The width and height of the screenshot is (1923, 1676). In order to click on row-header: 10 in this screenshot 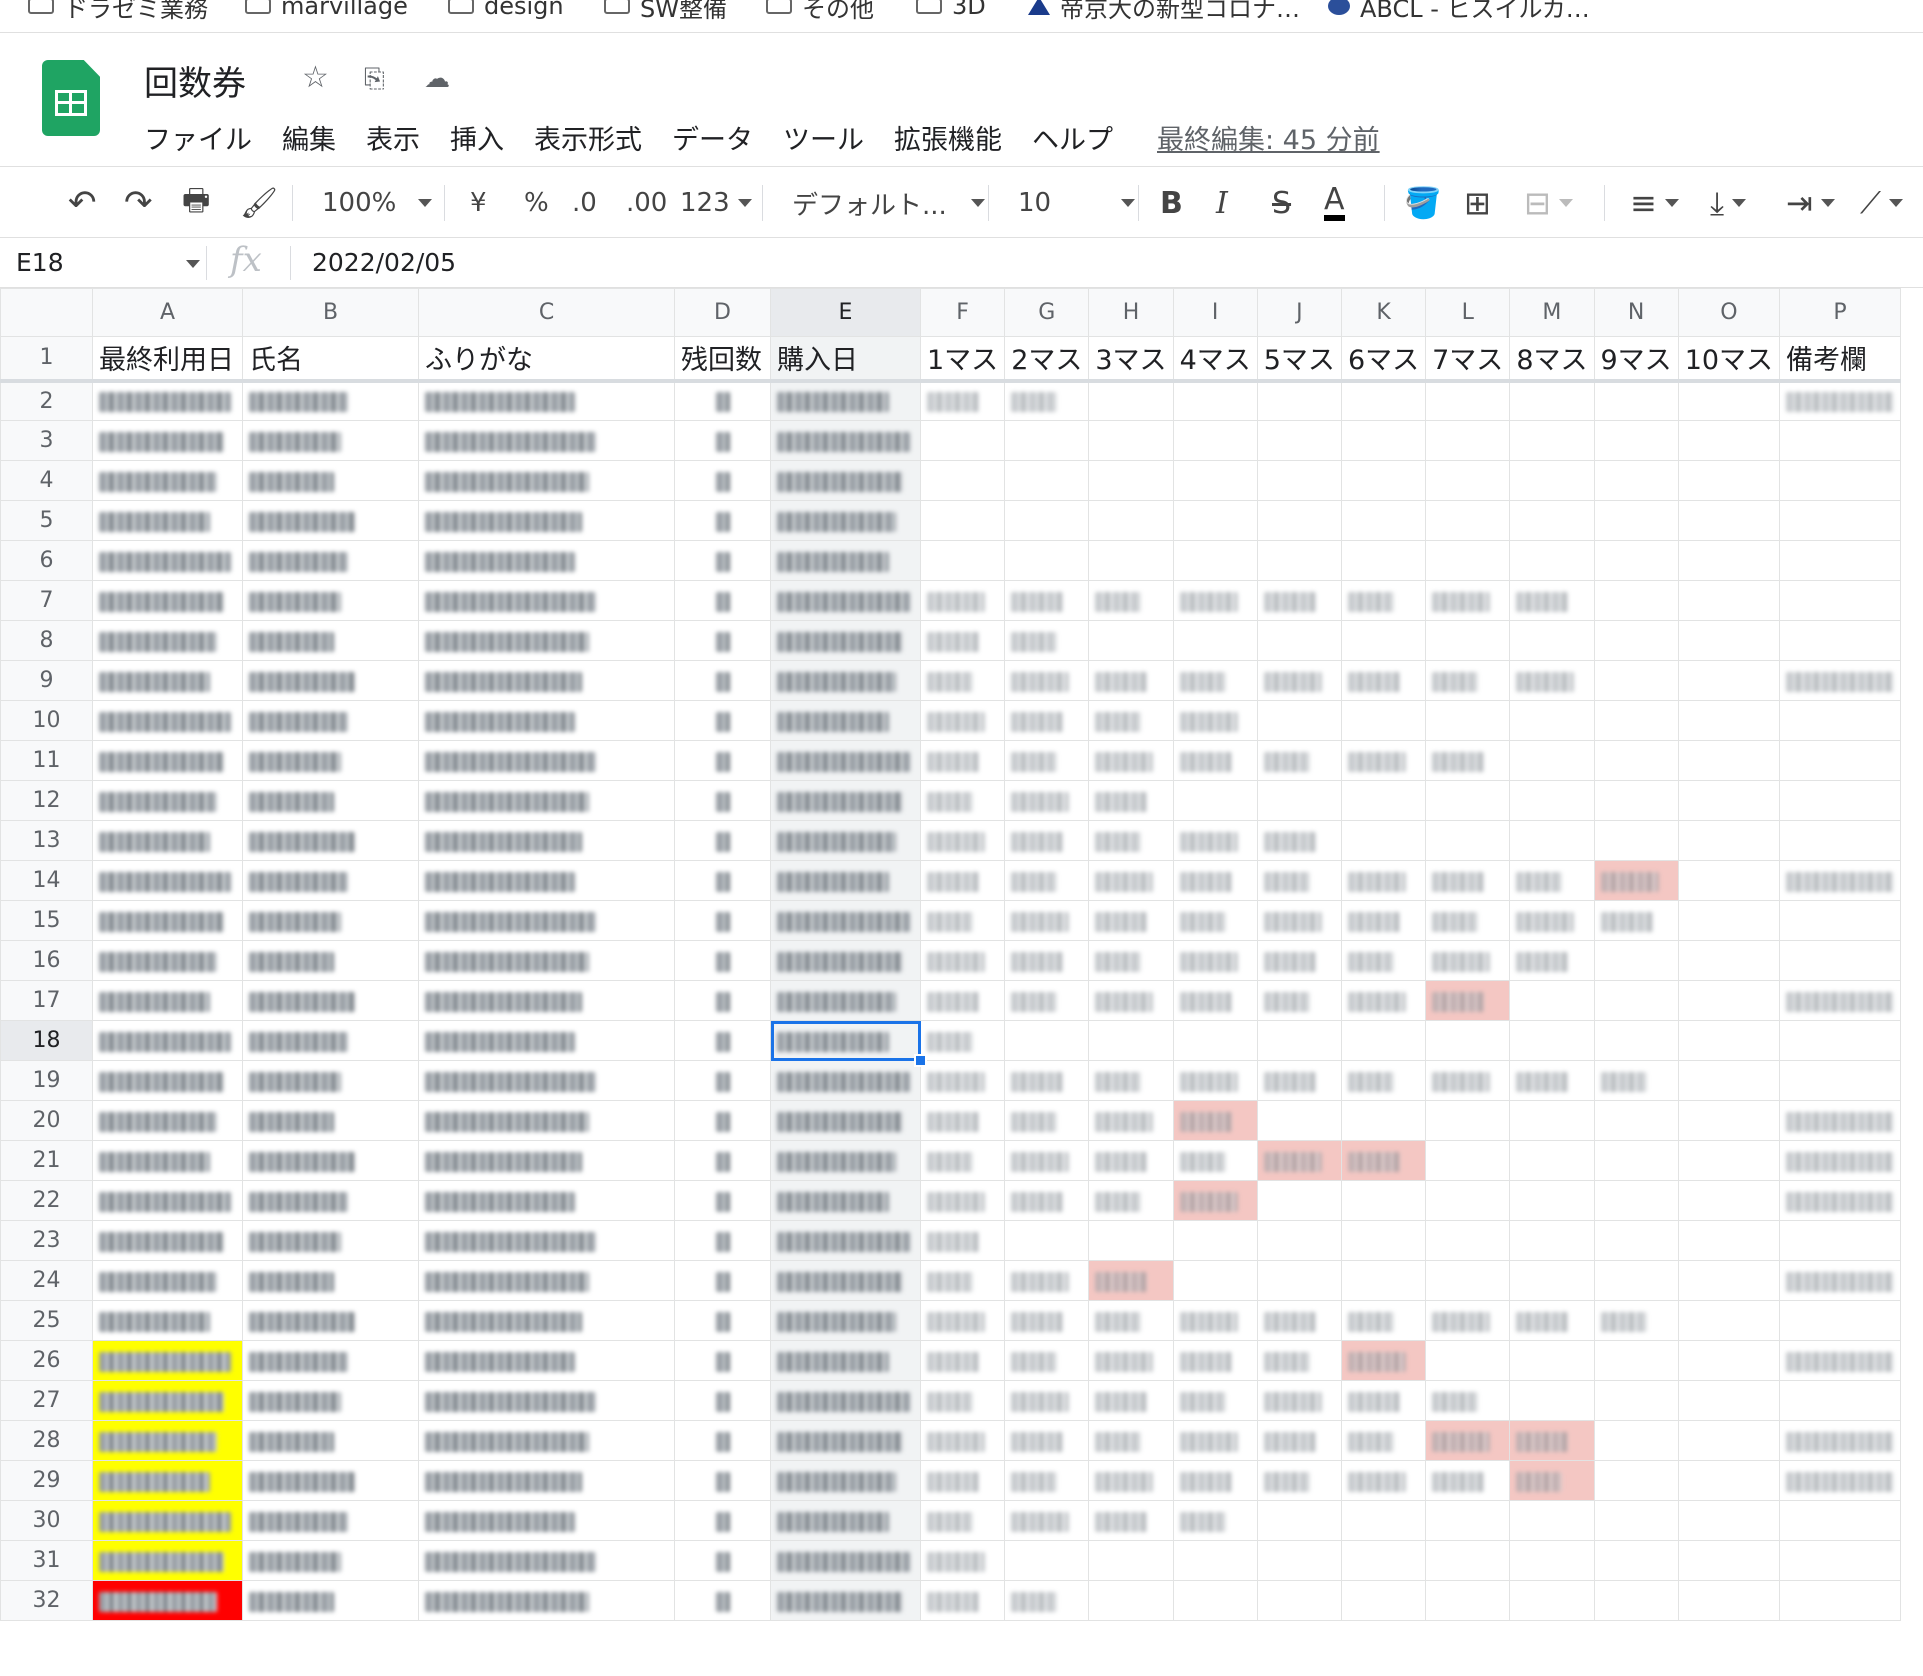, I will do `click(46, 720)`.